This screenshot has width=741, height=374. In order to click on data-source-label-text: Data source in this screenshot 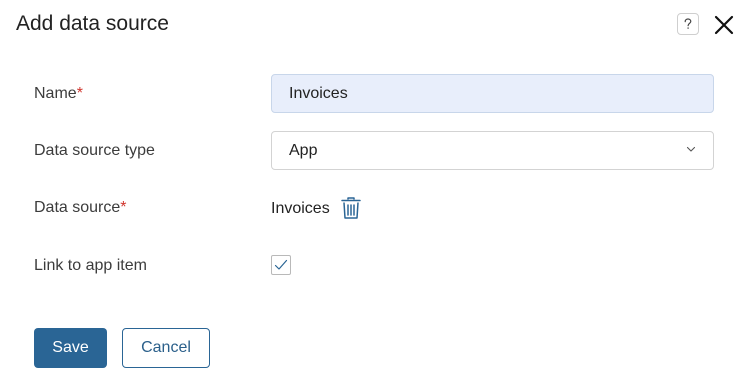, I will do `click(77, 207)`.